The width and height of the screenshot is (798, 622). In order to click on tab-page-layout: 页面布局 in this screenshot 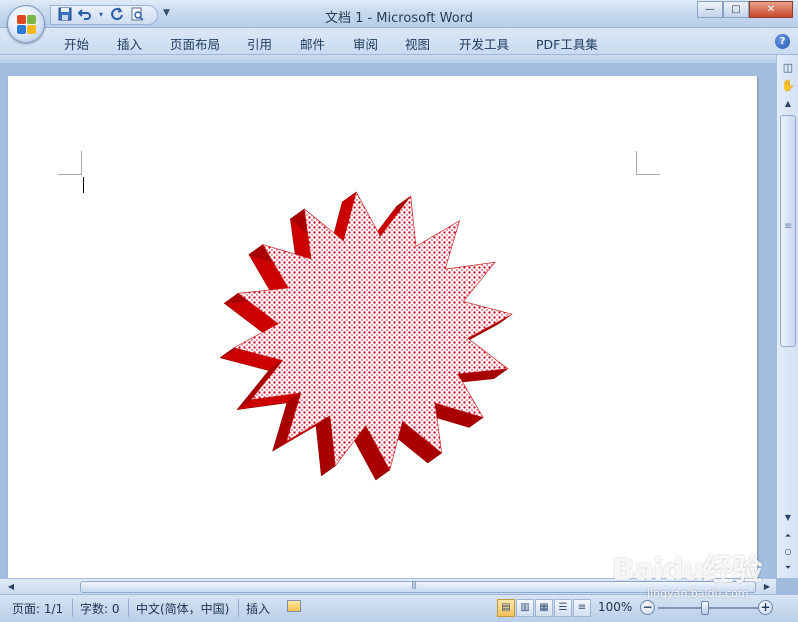, I will do `click(195, 43)`.